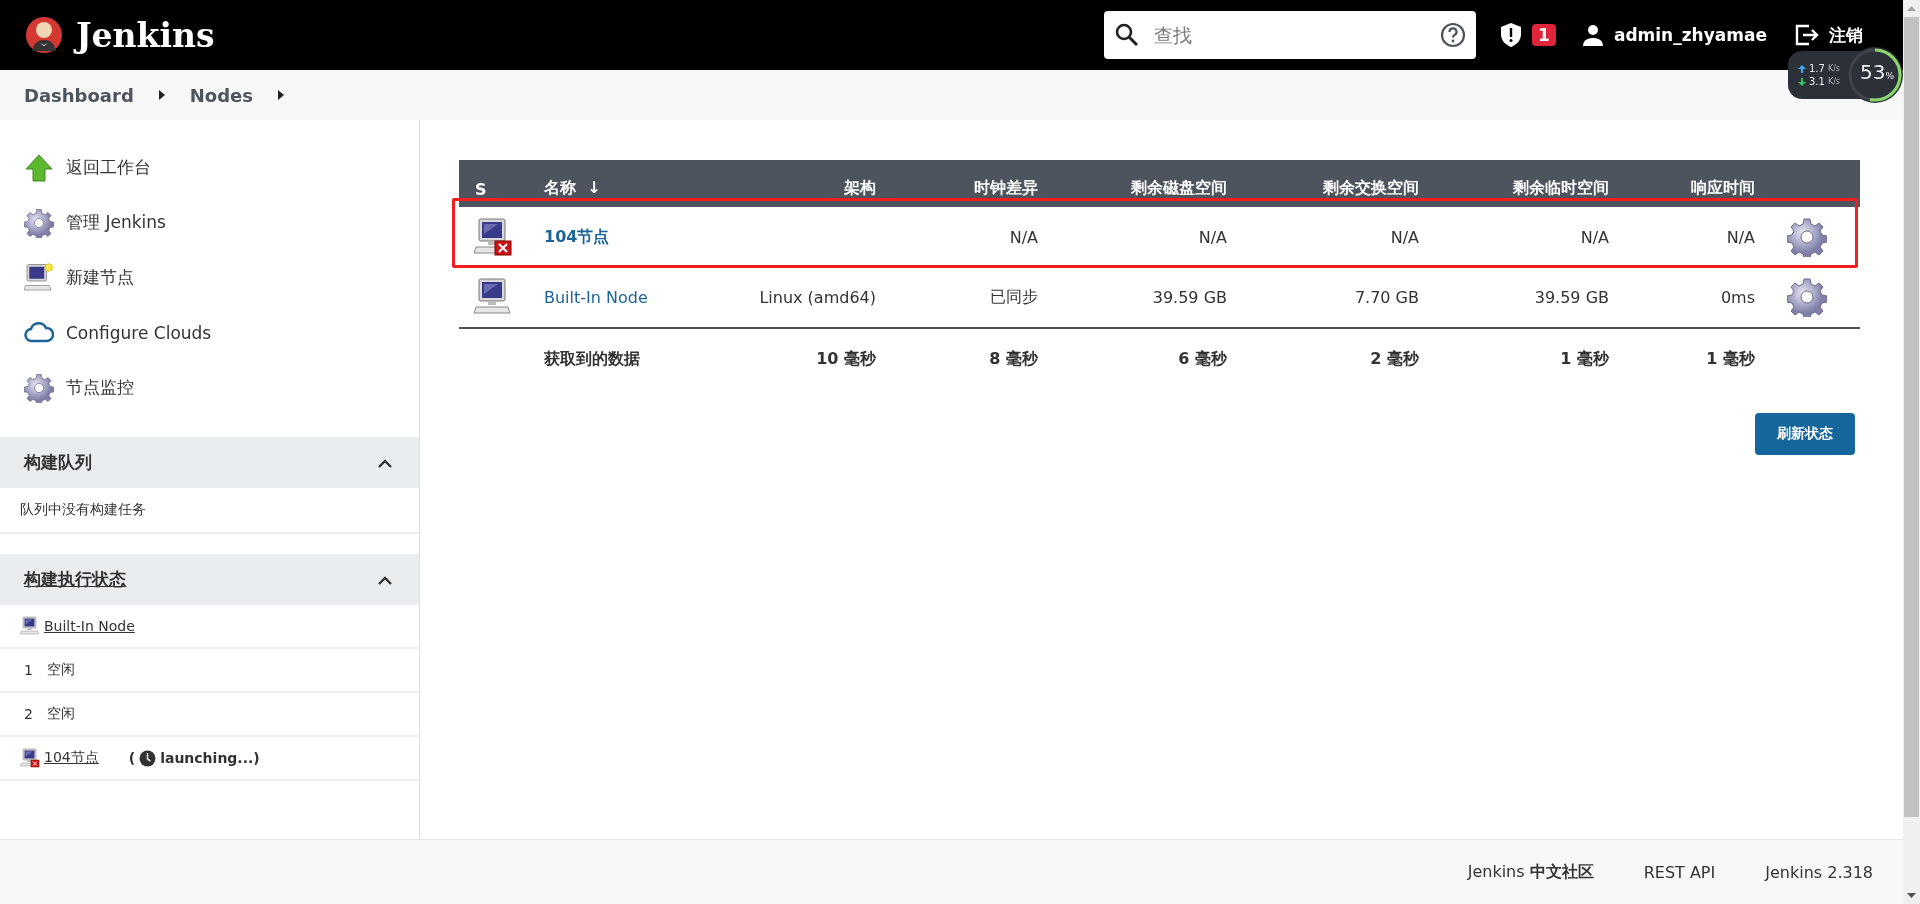 The width and height of the screenshot is (1920, 904). Describe the element at coordinates (39, 167) in the screenshot. I see `up-arrow-icon` at that location.